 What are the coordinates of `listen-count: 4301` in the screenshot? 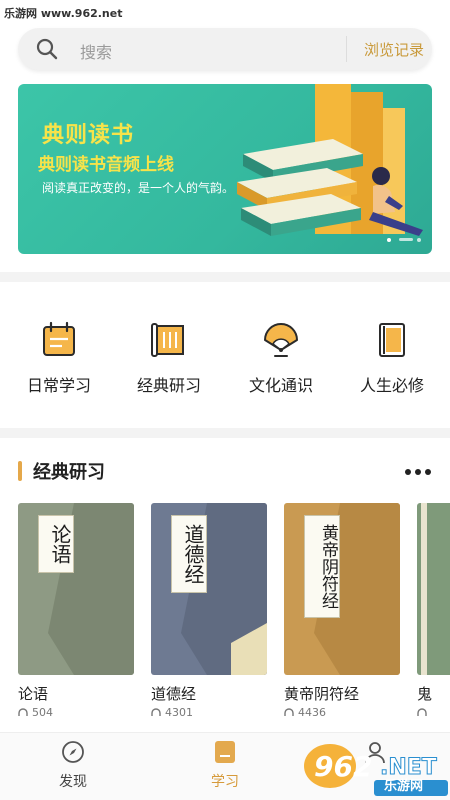 It's located at (209, 712).